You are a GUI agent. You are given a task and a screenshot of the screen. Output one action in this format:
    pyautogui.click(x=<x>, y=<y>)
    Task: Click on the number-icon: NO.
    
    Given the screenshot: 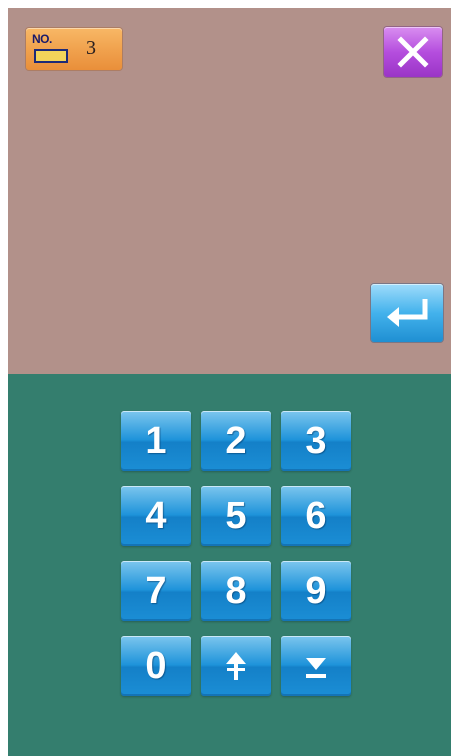 What is the action you would take?
    pyautogui.click(x=52, y=49)
    